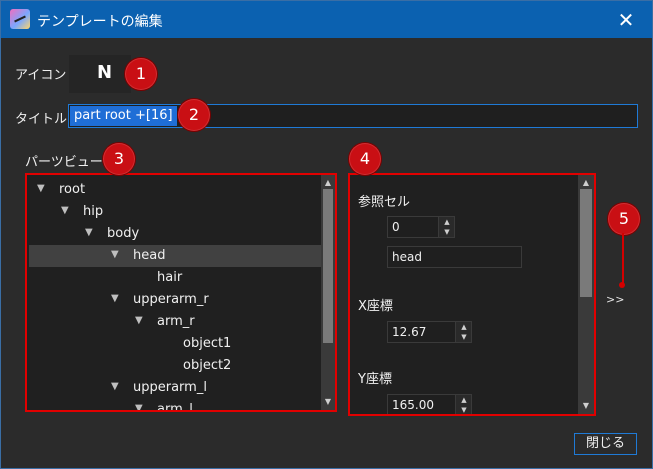  What do you see at coordinates (194, 115) in the screenshot?
I see `annotation-badge-2: 2` at bounding box center [194, 115].